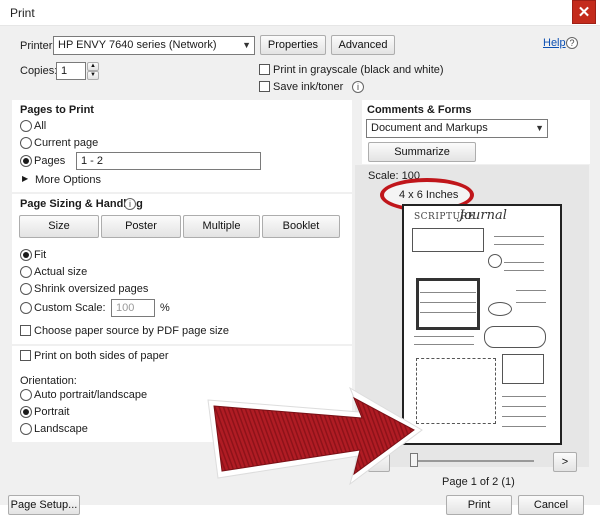 The width and height of the screenshot is (600, 515). I want to click on copies-up-icon: ▲, so click(93, 66).